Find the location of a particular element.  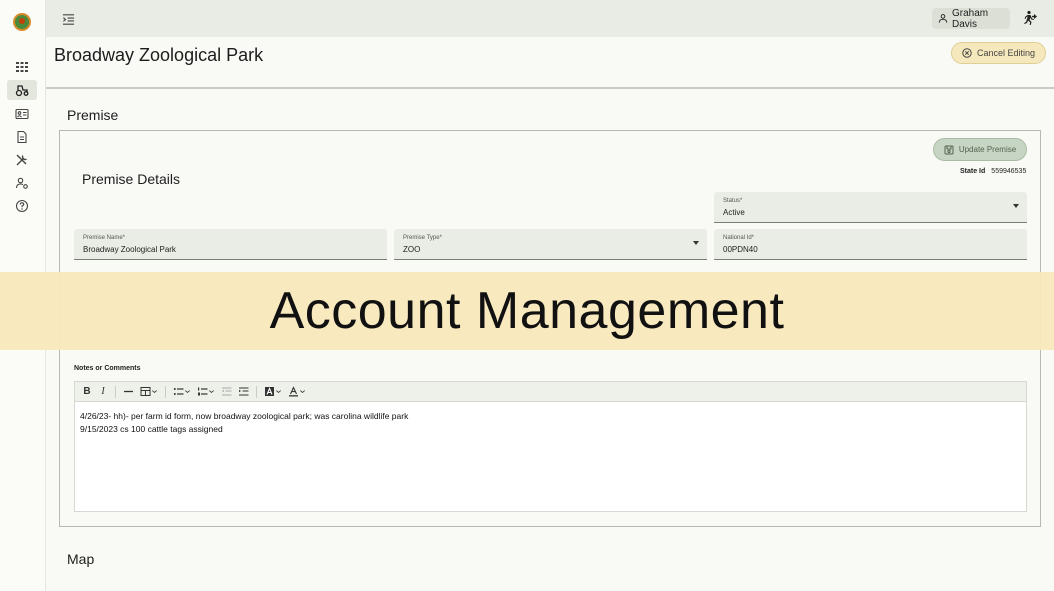

highlight-color-button is located at coordinates (273, 392).